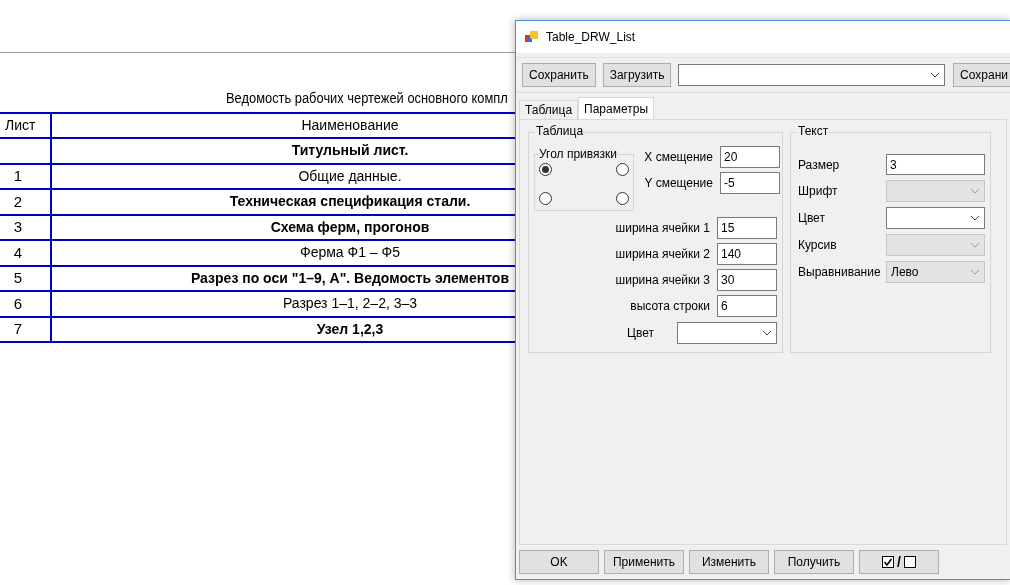 This screenshot has width=1010, height=585. I want to click on sheet-name: Разрез по оси "1–9, А". Ведомость элементов, so click(350, 278).